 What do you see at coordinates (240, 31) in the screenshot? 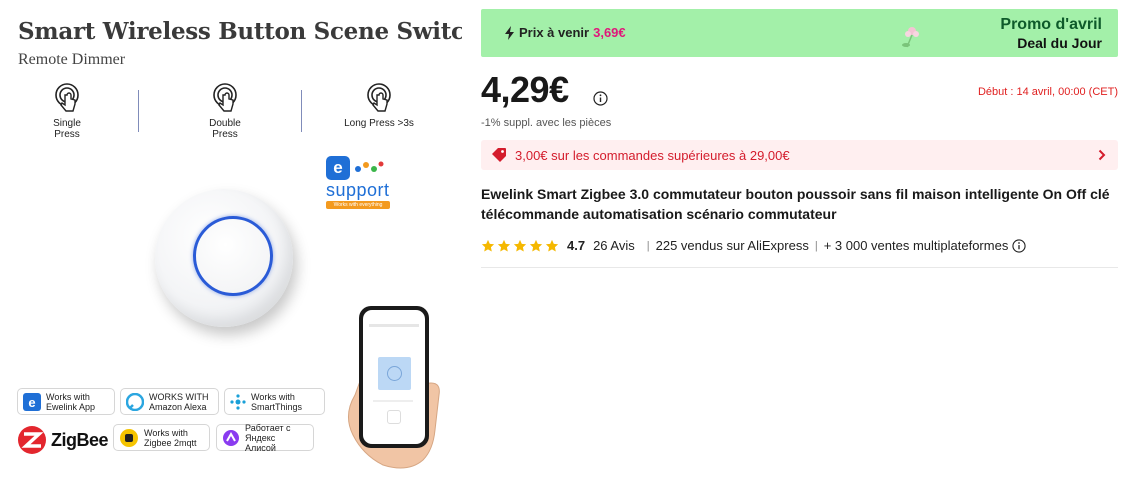
I see `image-title: Smart Wireless Button Scene Switch` at bounding box center [240, 31].